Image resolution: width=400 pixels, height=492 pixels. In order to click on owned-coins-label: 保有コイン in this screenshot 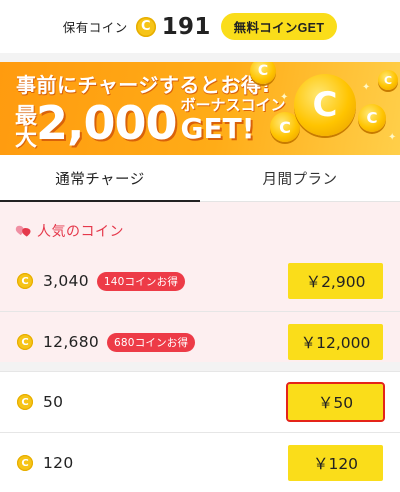, I will do `click(95, 27)`.